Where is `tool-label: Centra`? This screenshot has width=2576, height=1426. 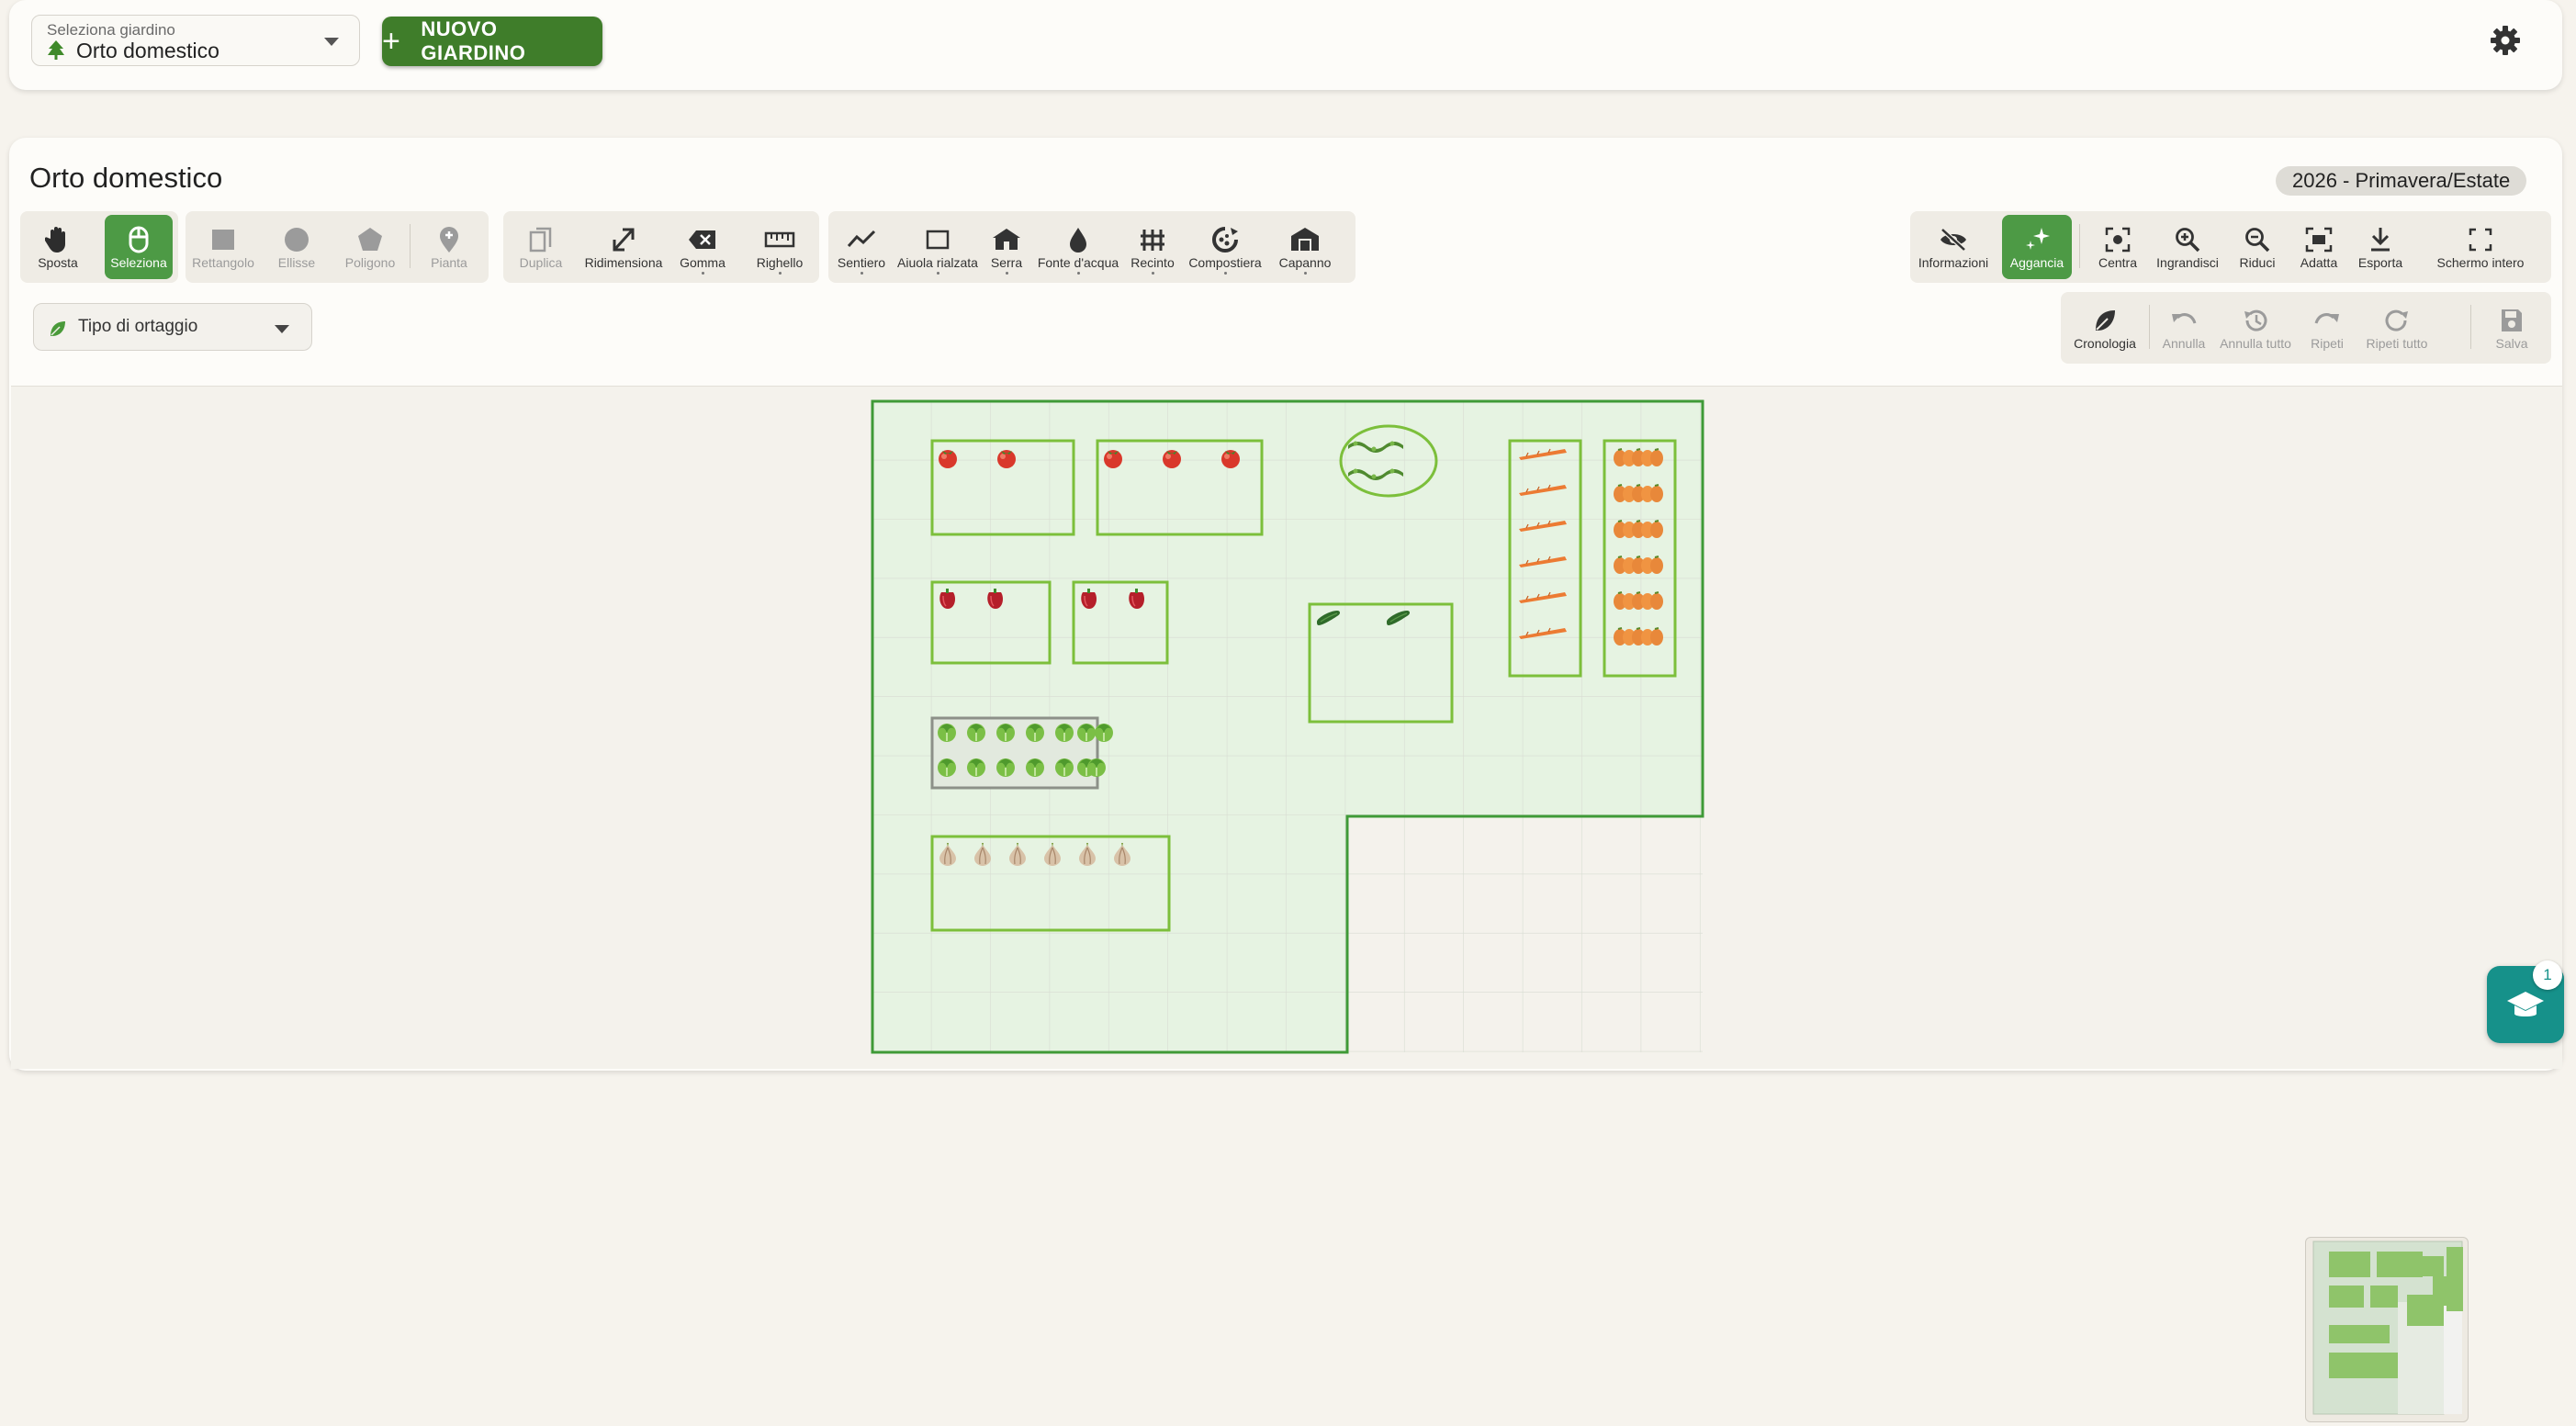
tool-label: Centra is located at coordinates (2118, 263).